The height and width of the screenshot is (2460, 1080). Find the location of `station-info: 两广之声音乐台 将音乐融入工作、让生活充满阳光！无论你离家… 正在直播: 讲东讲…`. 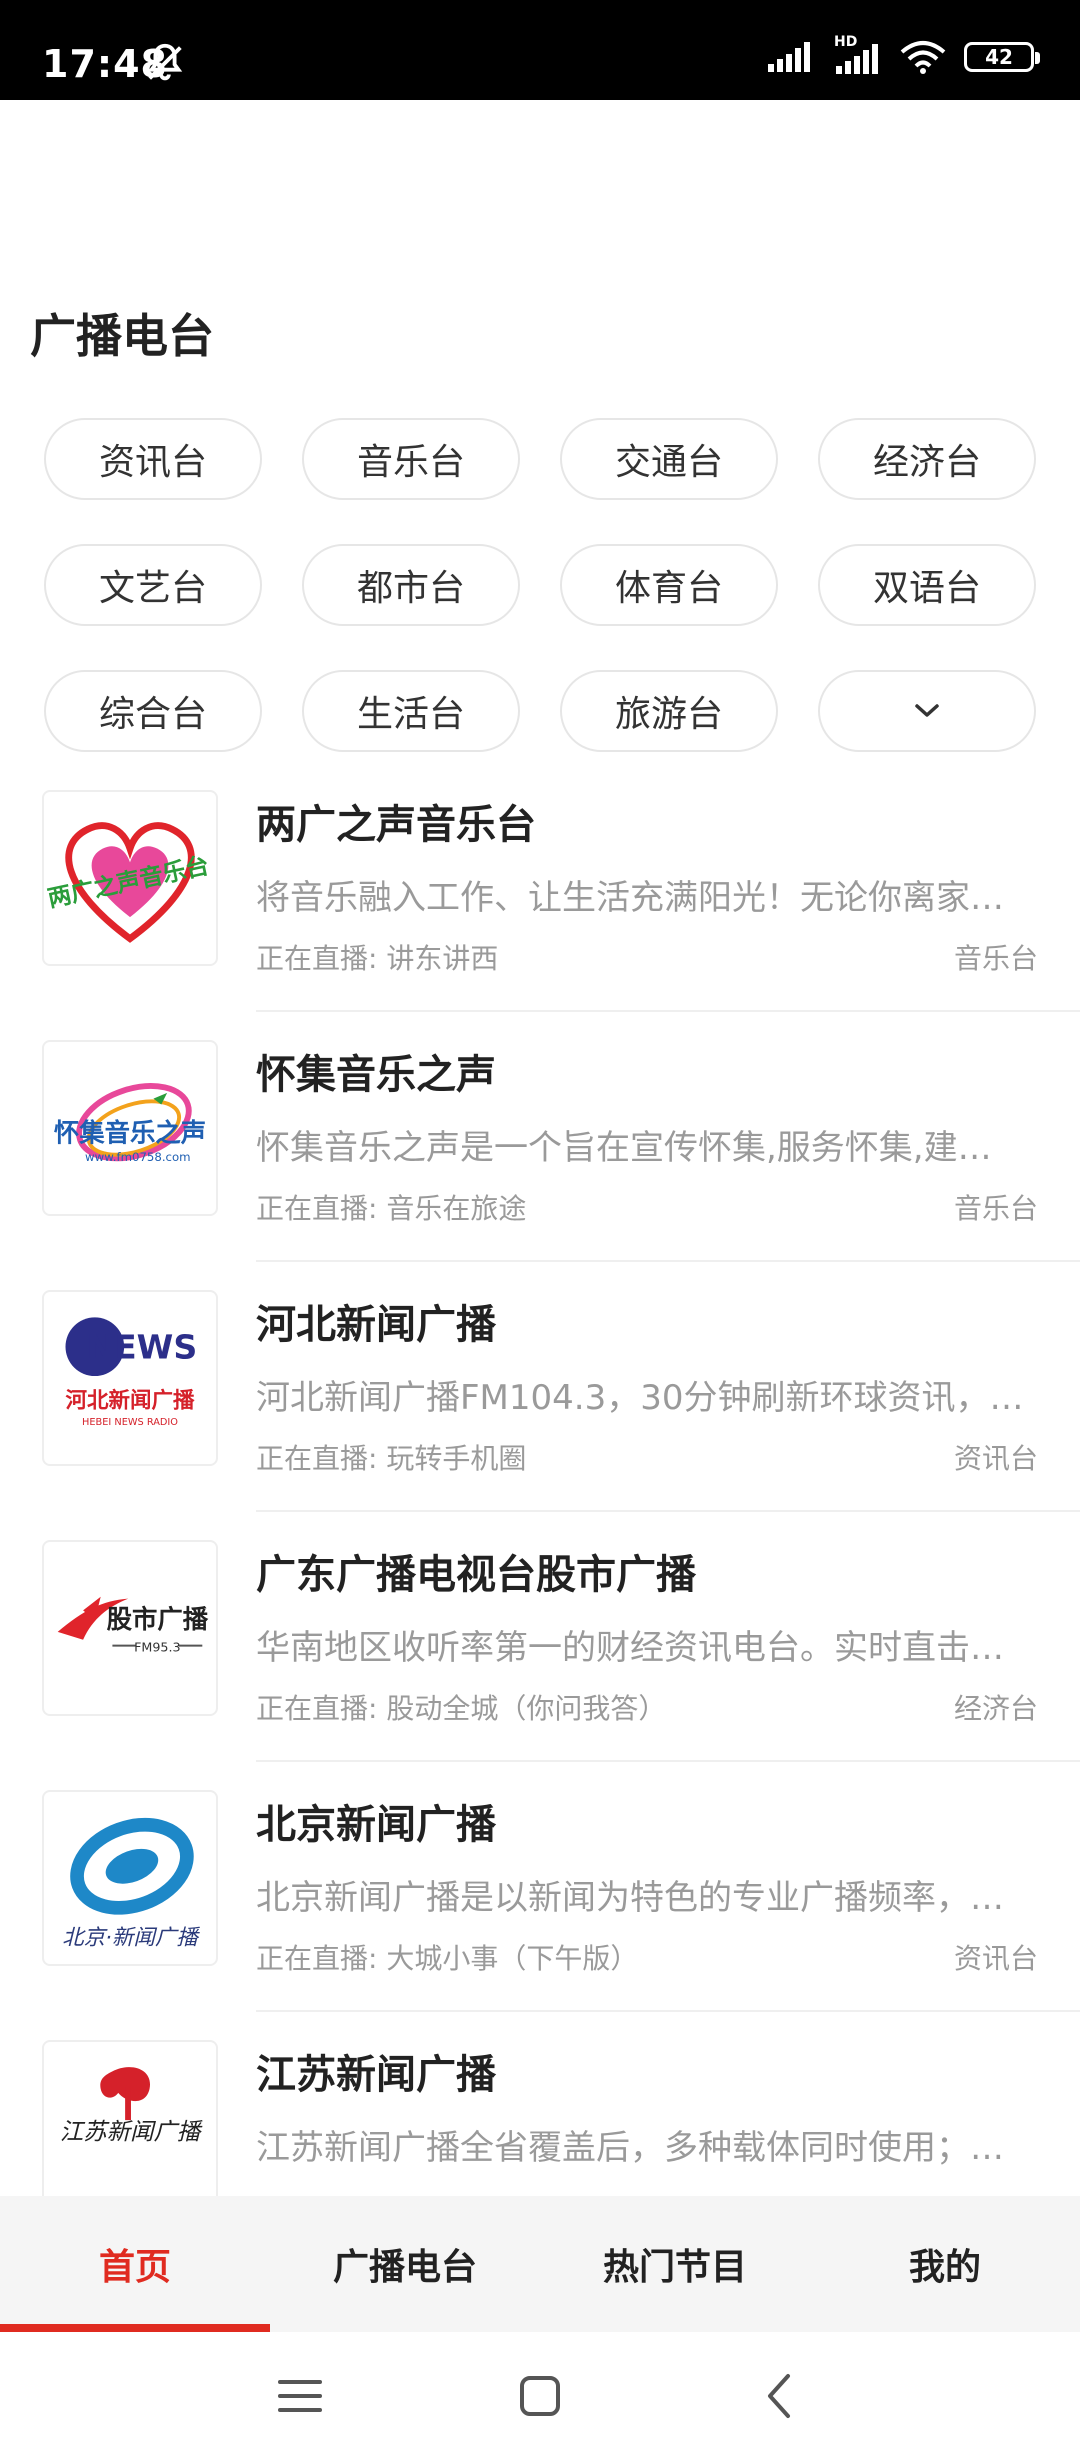

station-info: 两广之声音乐台 将音乐融入工作、让生活充满阳光！无论你离家… 正在直播: 讲东讲… is located at coordinates (668, 901).